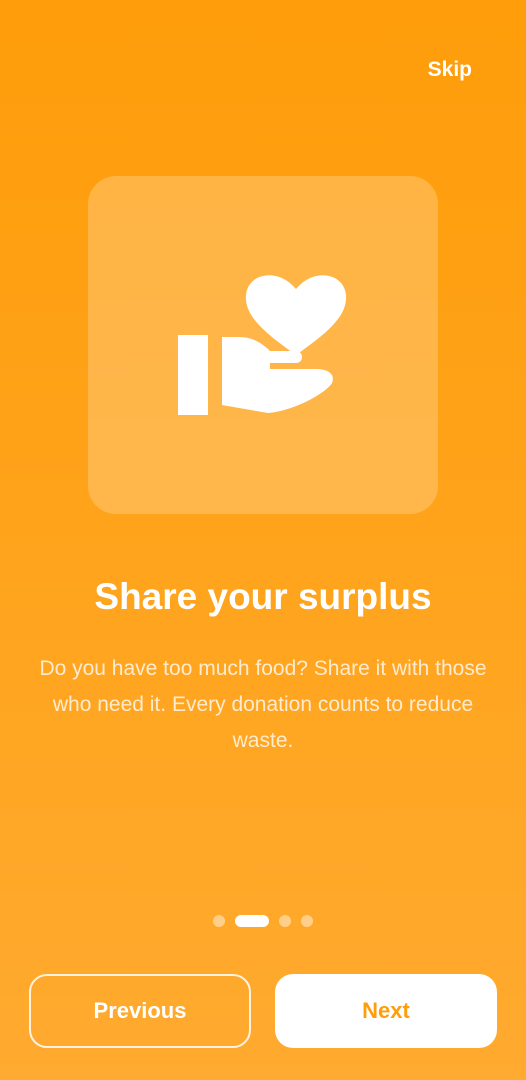 This screenshot has height=1080, width=526. I want to click on previous-button: Previous, so click(140, 1011).